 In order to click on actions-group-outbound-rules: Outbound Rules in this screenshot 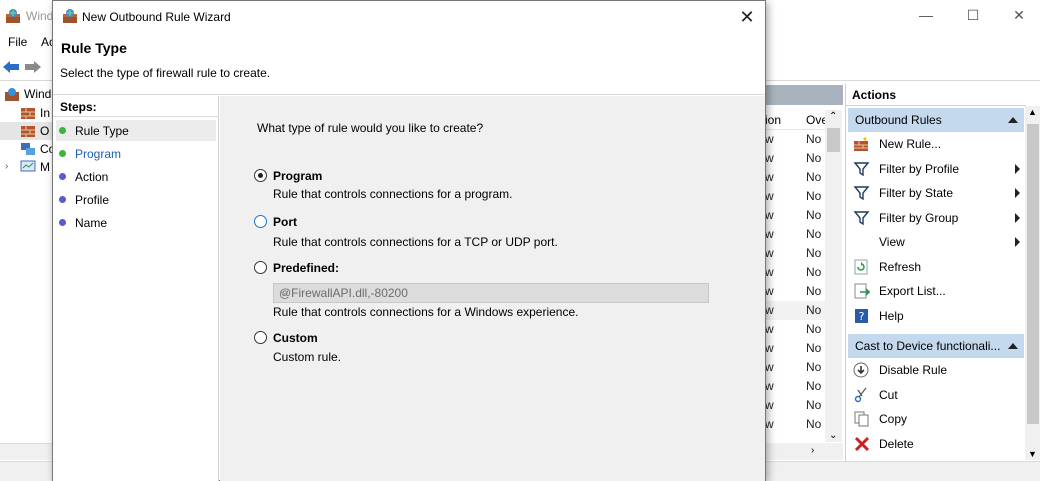, I will do `click(936, 120)`.